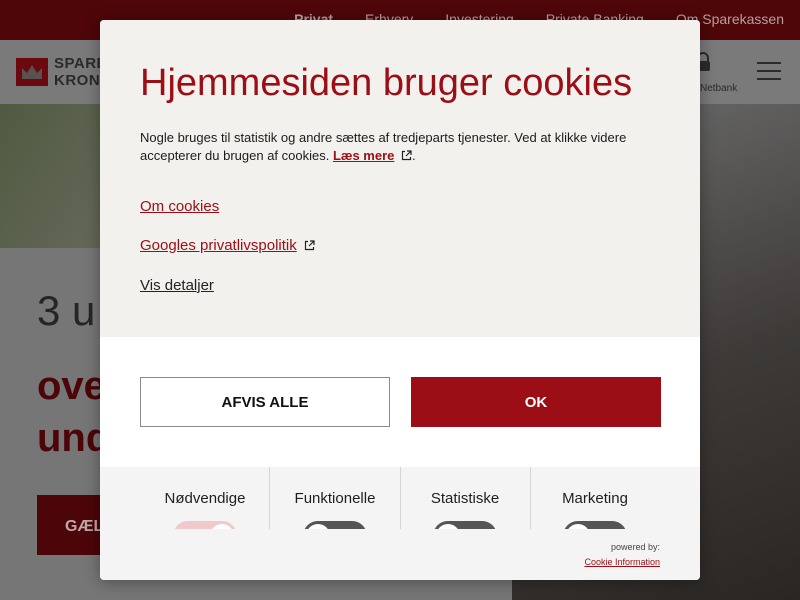 The image size is (800, 600). Describe the element at coordinates (414, 155) in the screenshot. I see `cookie-dialog-text-end: .` at that location.